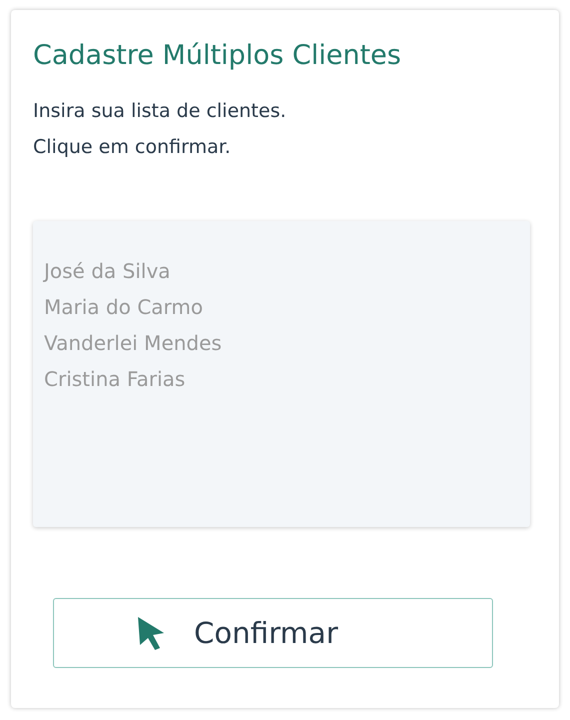 The width and height of the screenshot is (570, 720). I want to click on instruction-text: Insira sua lista de clientes., so click(160, 111).